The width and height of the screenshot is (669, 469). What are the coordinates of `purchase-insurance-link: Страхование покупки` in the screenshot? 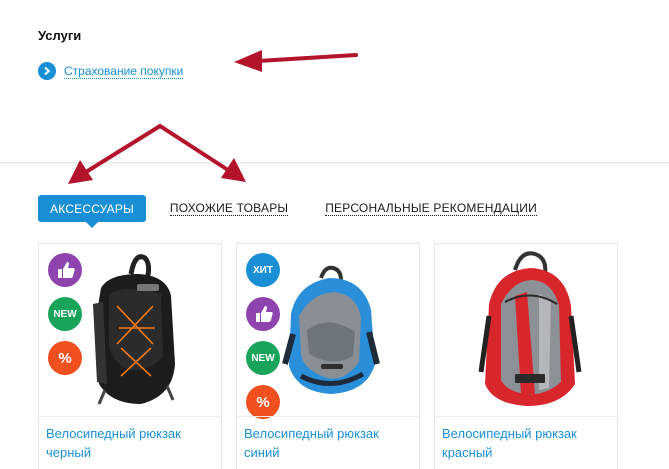 It's located at (124, 71).